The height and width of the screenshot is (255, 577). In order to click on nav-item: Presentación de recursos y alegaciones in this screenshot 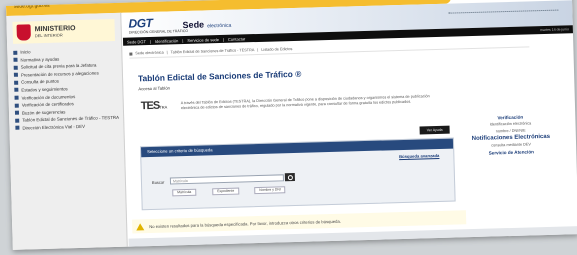, I will do `click(65, 74)`.